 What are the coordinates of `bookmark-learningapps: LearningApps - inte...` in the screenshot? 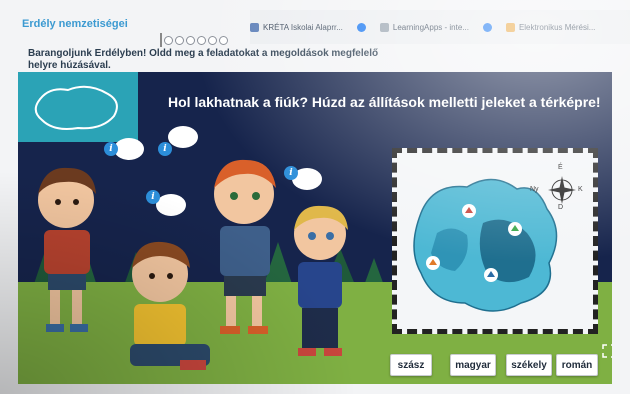 It's located at (424, 27).